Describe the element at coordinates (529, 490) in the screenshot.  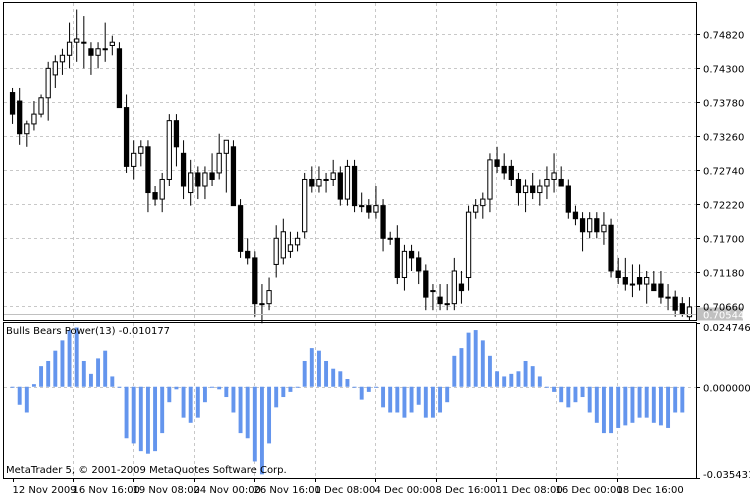
I see `x-tick-label: 11 Dec 08:00` at that location.